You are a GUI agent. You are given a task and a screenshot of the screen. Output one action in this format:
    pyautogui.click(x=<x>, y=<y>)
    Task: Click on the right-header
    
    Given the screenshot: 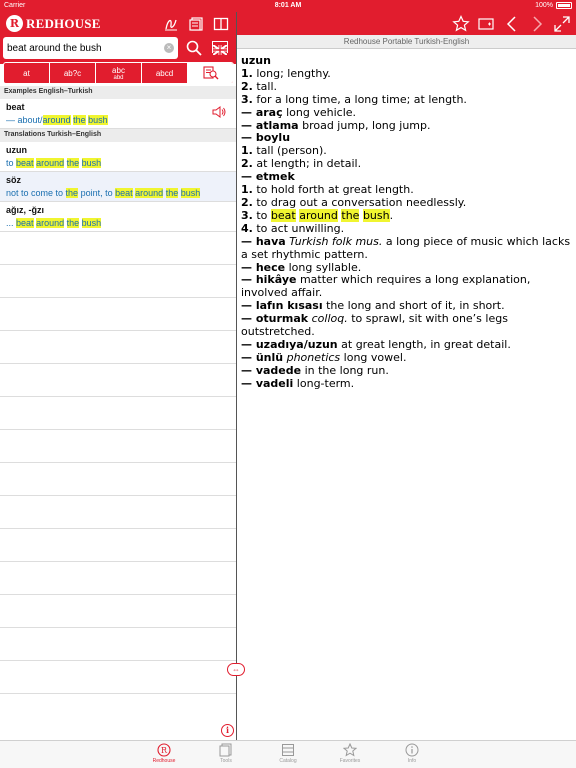 What is the action you would take?
    pyautogui.click(x=406, y=23)
    